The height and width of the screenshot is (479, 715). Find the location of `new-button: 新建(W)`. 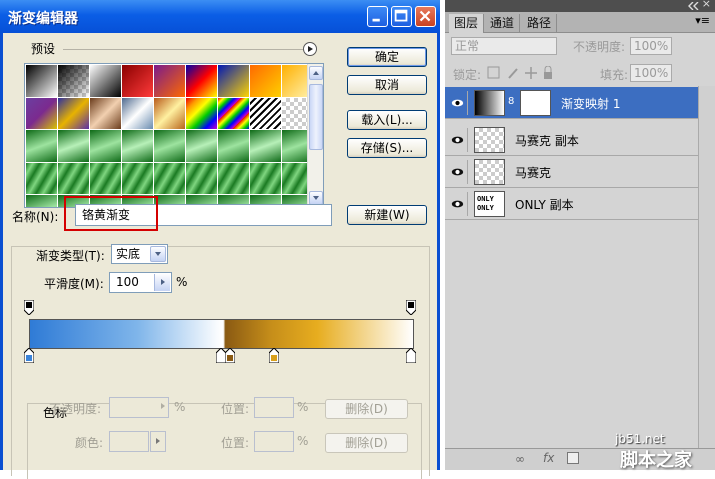

new-button: 新建(W) is located at coordinates (387, 215).